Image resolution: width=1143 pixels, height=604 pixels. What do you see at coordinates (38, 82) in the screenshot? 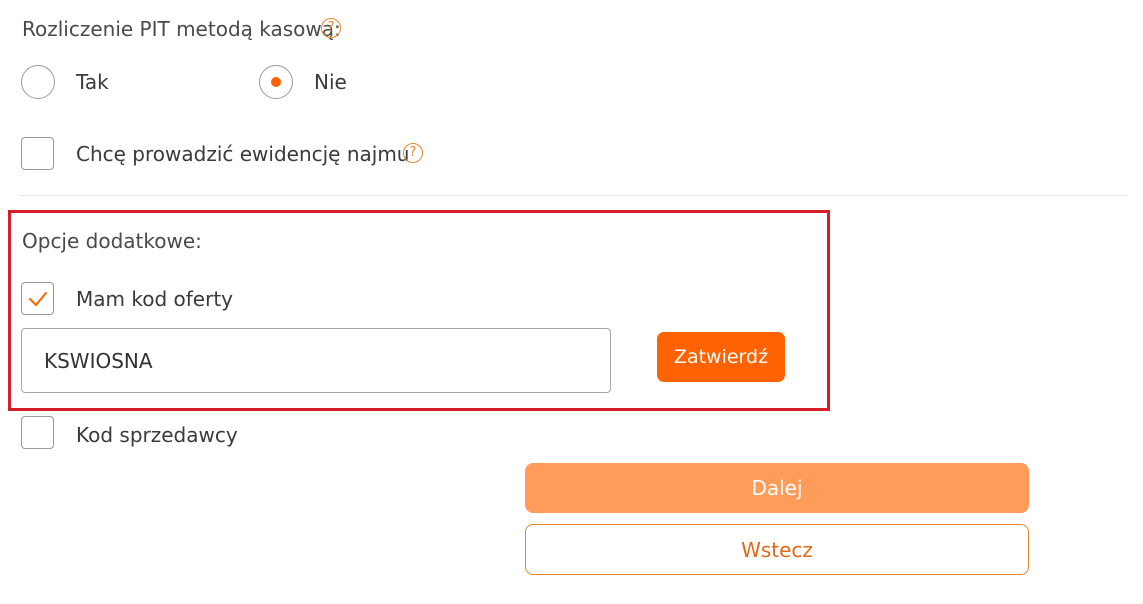
I see `radio-tak` at bounding box center [38, 82].